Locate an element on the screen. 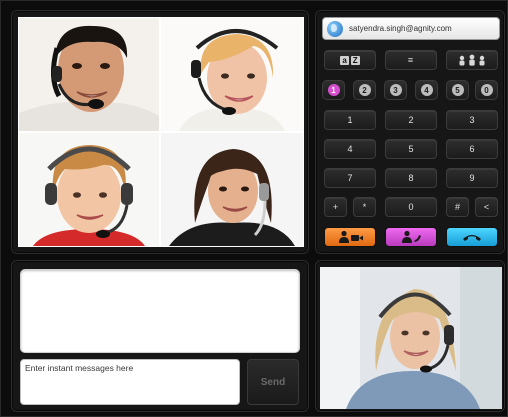 The image size is (508, 417). keypad-8-label: 8 is located at coordinates (411, 178).